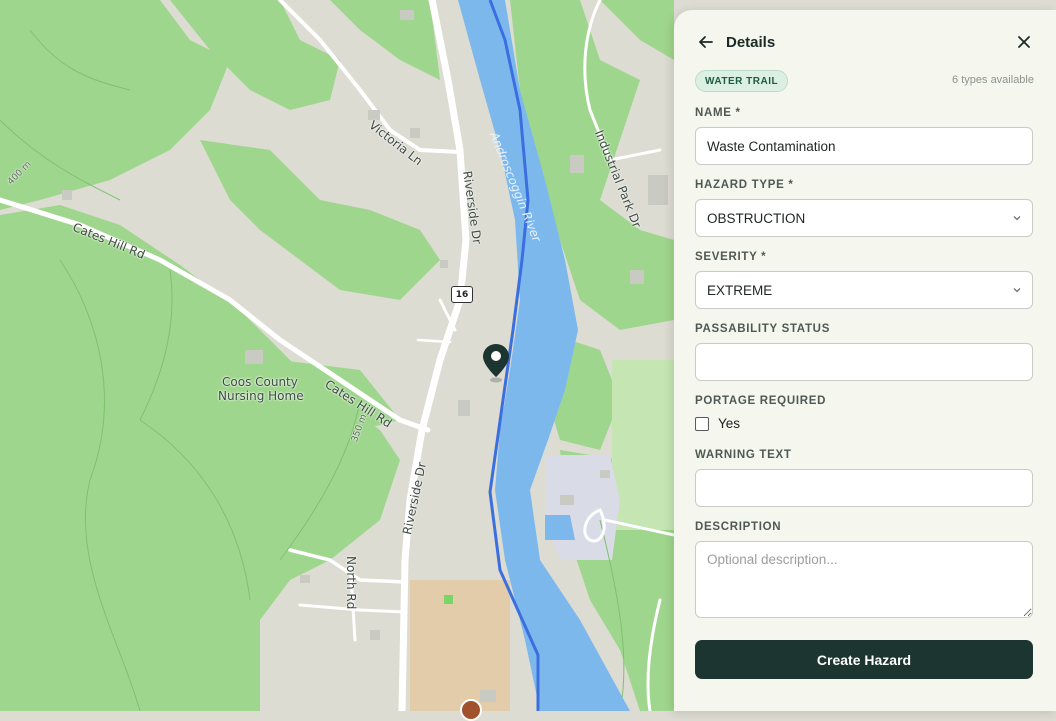  Describe the element at coordinates (496, 363) in the screenshot. I see `location-pin-icon` at that location.